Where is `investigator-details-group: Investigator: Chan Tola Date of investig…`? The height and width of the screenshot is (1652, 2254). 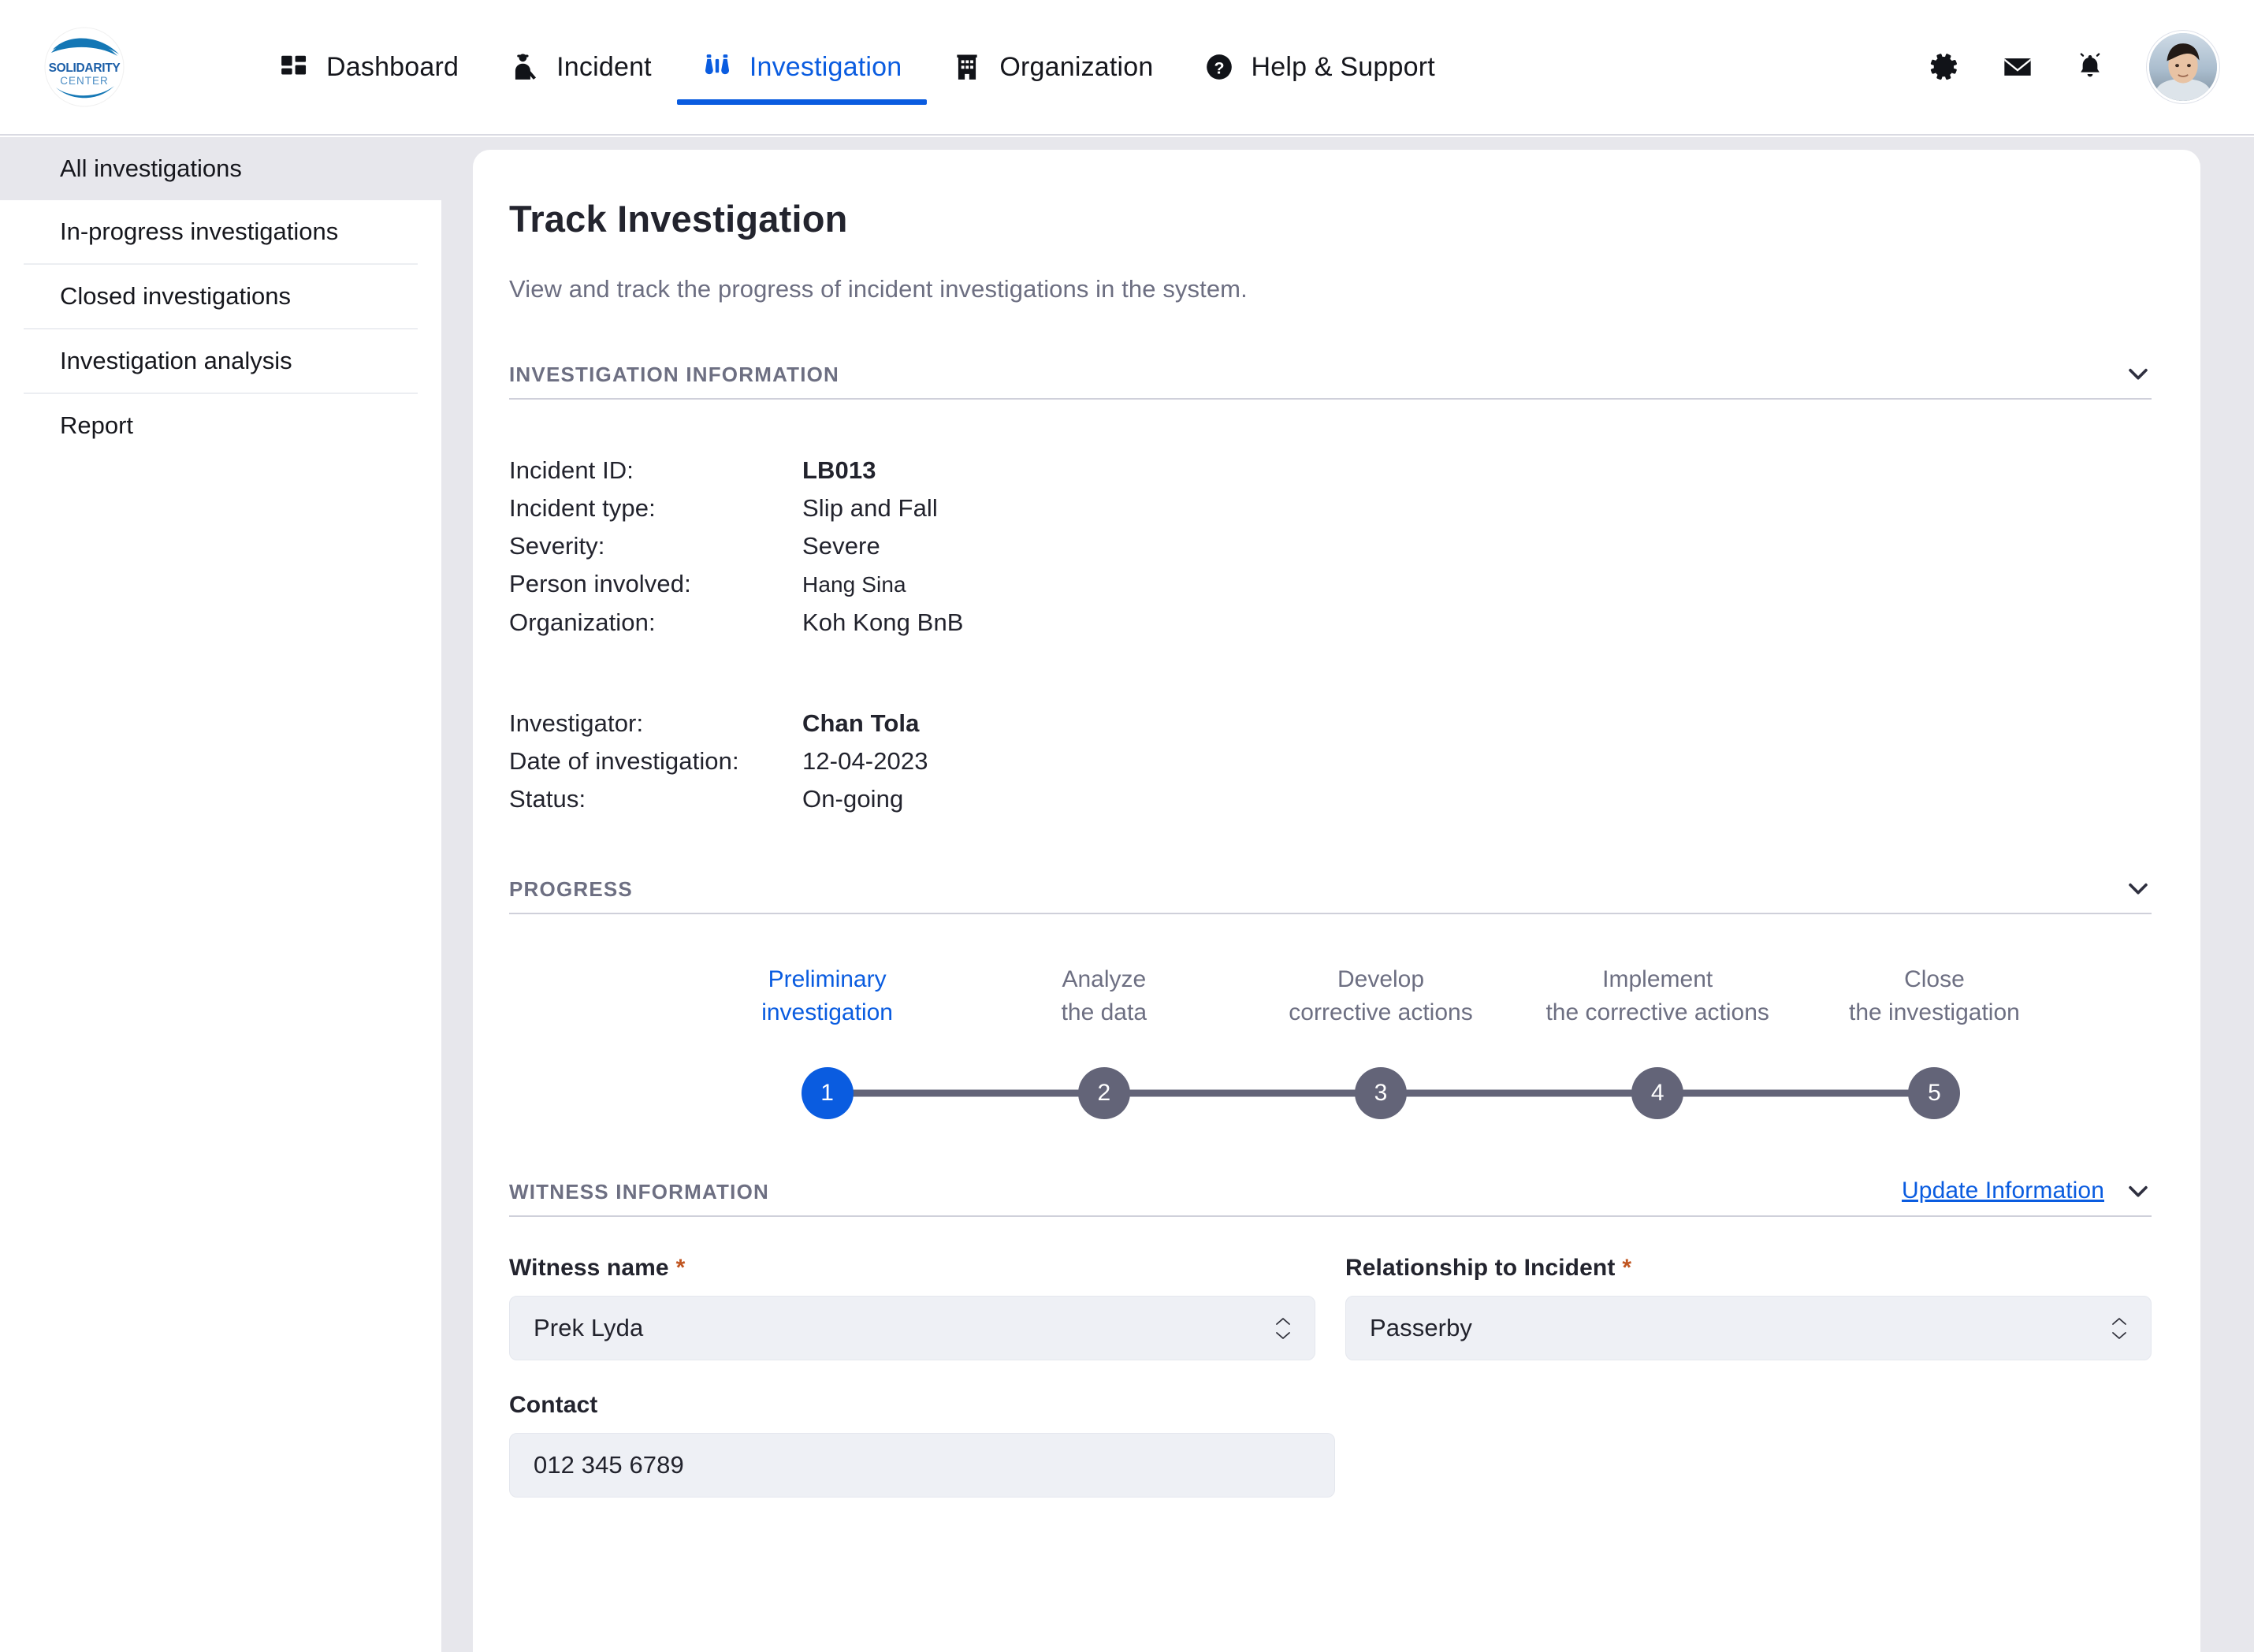 investigator-details-group: Investigator: Chan Tola Date of investig… is located at coordinates (1330, 761).